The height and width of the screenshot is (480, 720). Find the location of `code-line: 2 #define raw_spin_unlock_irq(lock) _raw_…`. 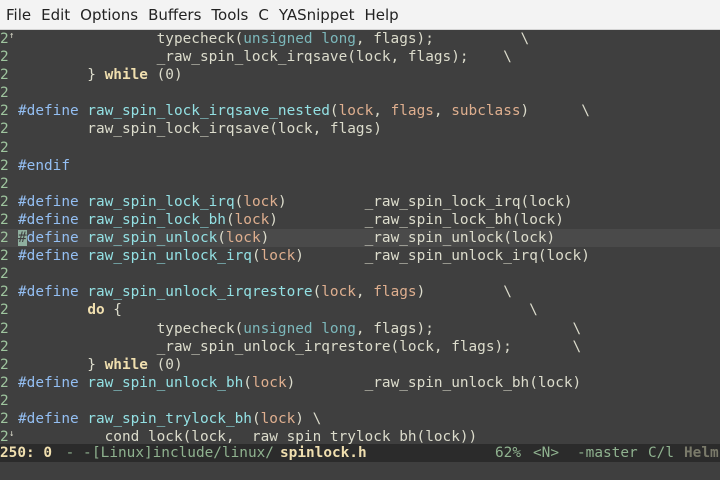

code-line: 2 #define raw_spin_unlock_irq(lock) _raw_… is located at coordinates (360, 256).